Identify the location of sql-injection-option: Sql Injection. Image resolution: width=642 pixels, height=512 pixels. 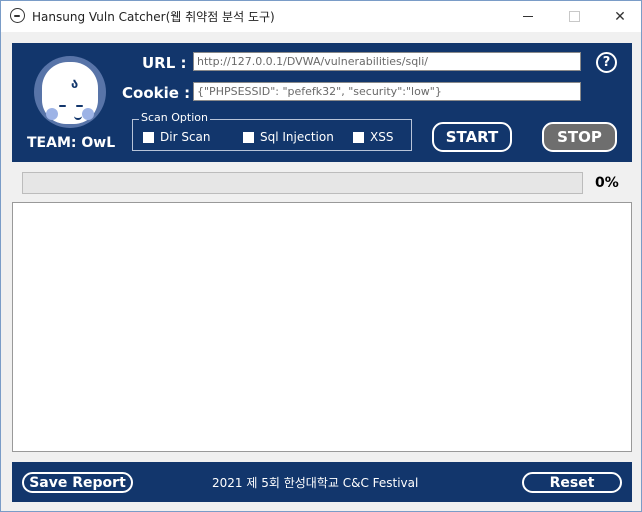
(288, 137).